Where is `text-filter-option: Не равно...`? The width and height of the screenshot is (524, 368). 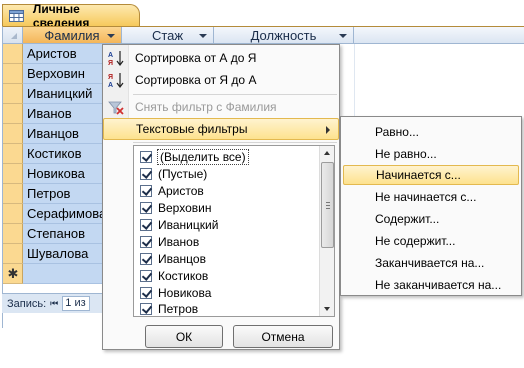
text-filter-option: Не равно... is located at coordinates (431, 154).